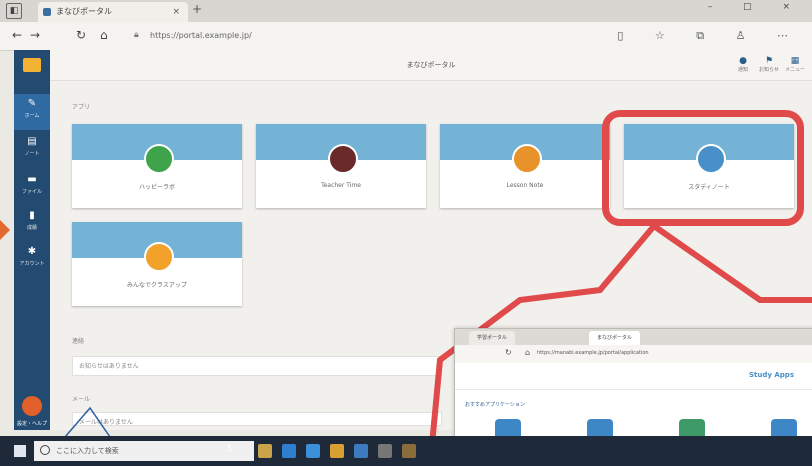 The width and height of the screenshot is (812, 466). What do you see at coordinates (508, 352) in the screenshot?
I see `refresh-icon: ↻` at bounding box center [508, 352].